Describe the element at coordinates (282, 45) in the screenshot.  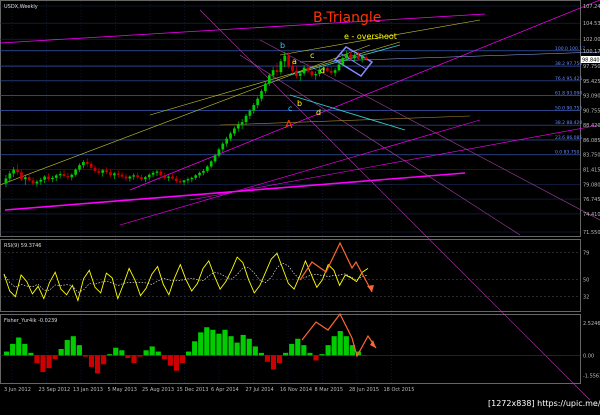
I see `wave-label-b-top: b` at that location.